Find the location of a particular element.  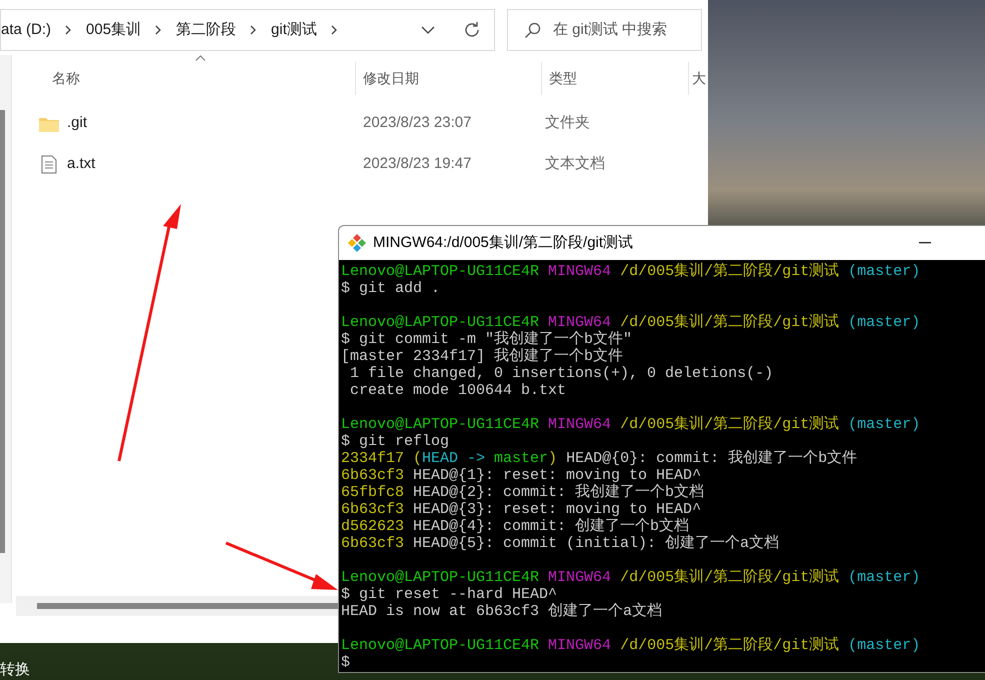

terminal-line: $ git add . is located at coordinates (390, 288).